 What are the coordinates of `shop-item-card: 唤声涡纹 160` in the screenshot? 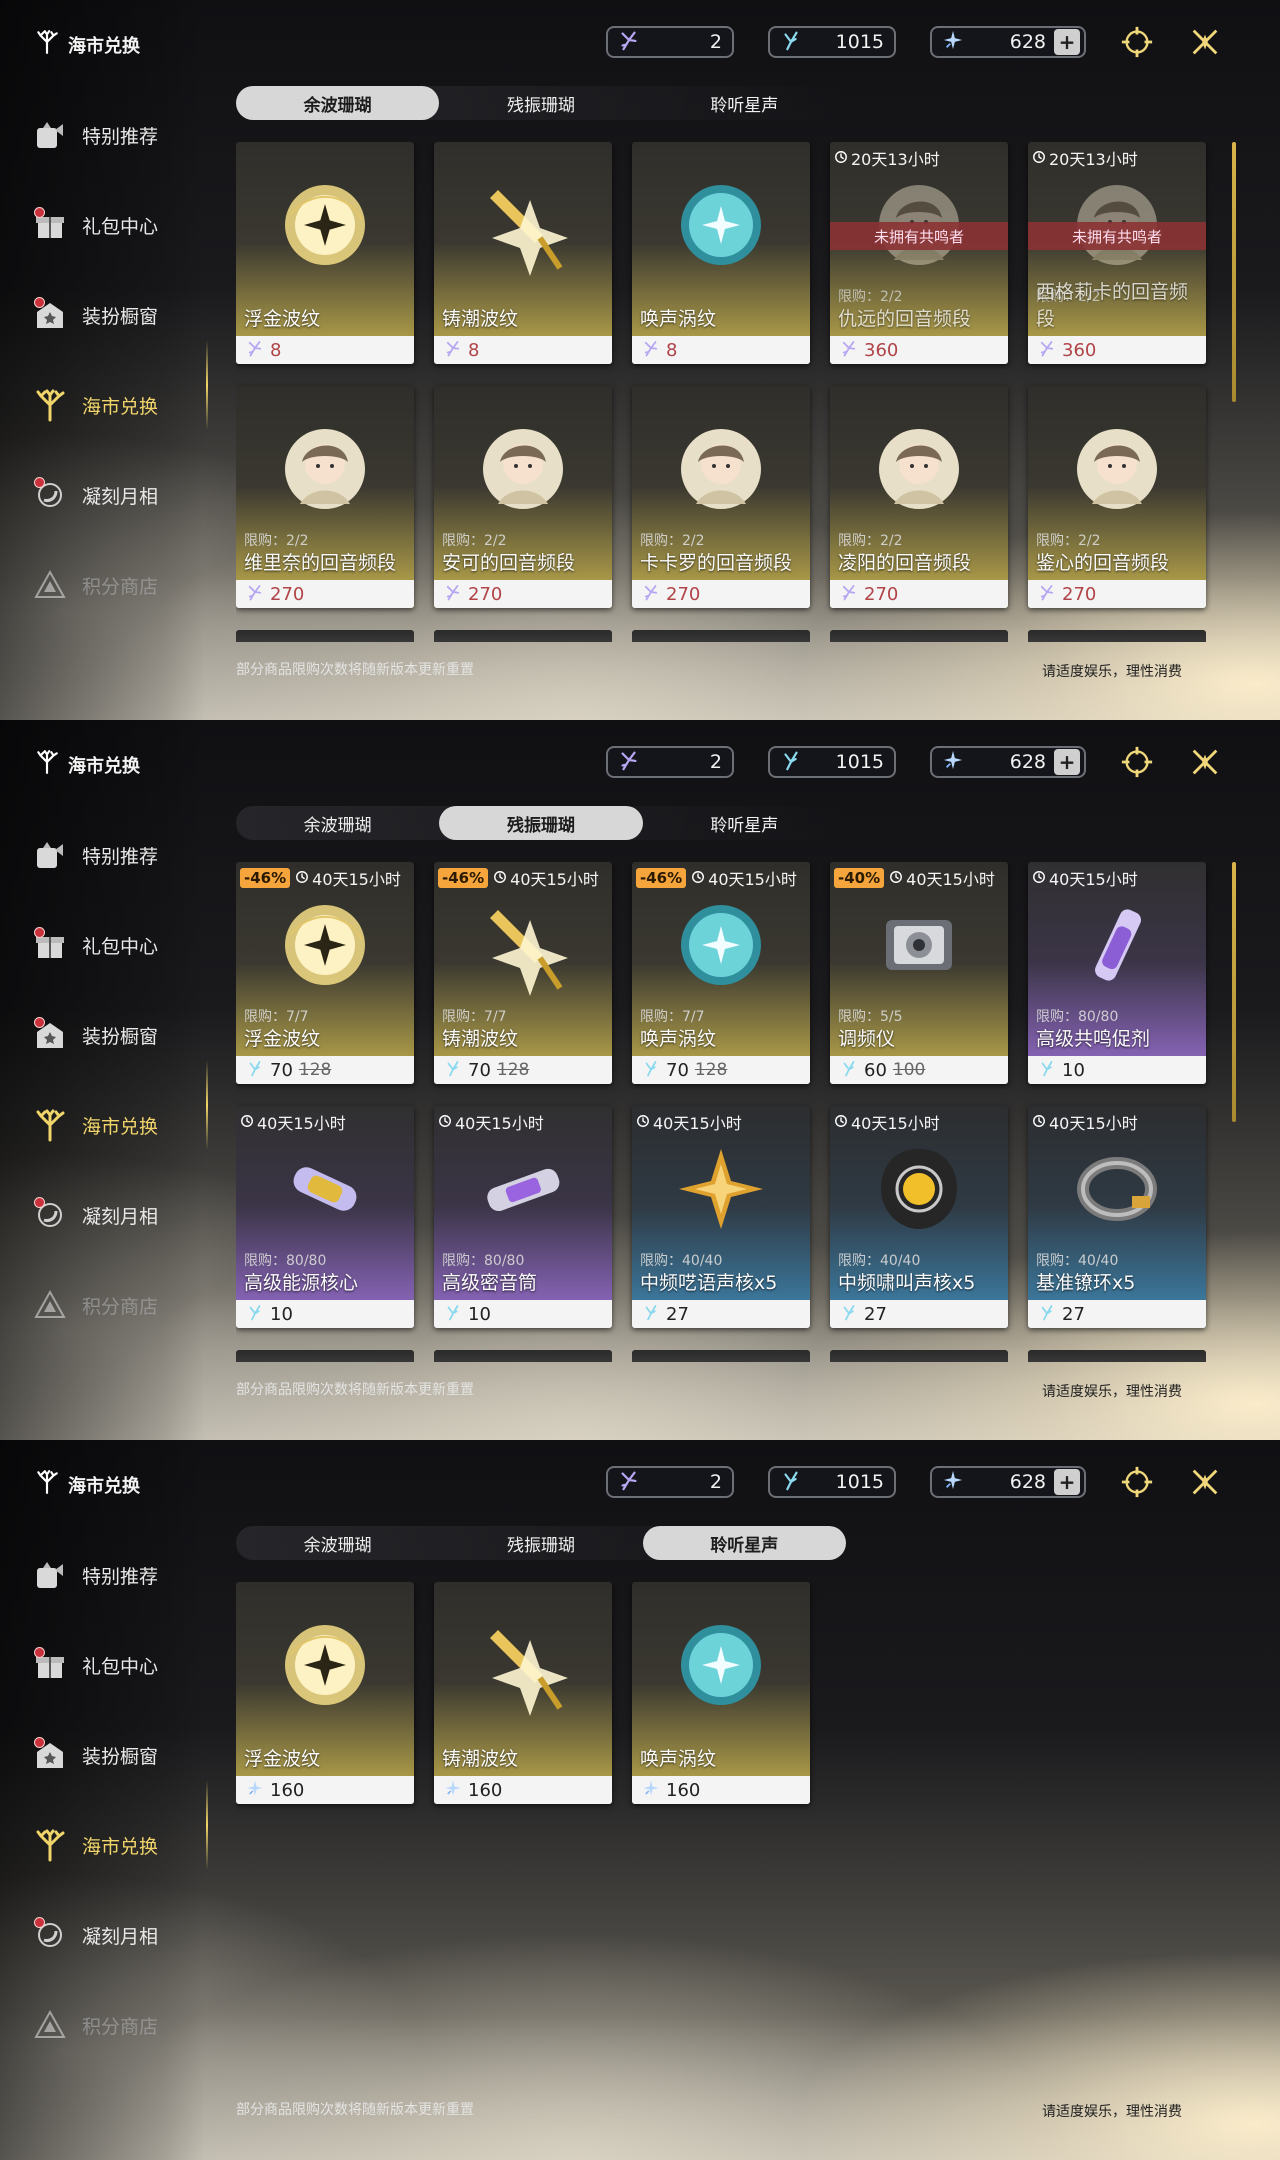 It's located at (721, 1693).